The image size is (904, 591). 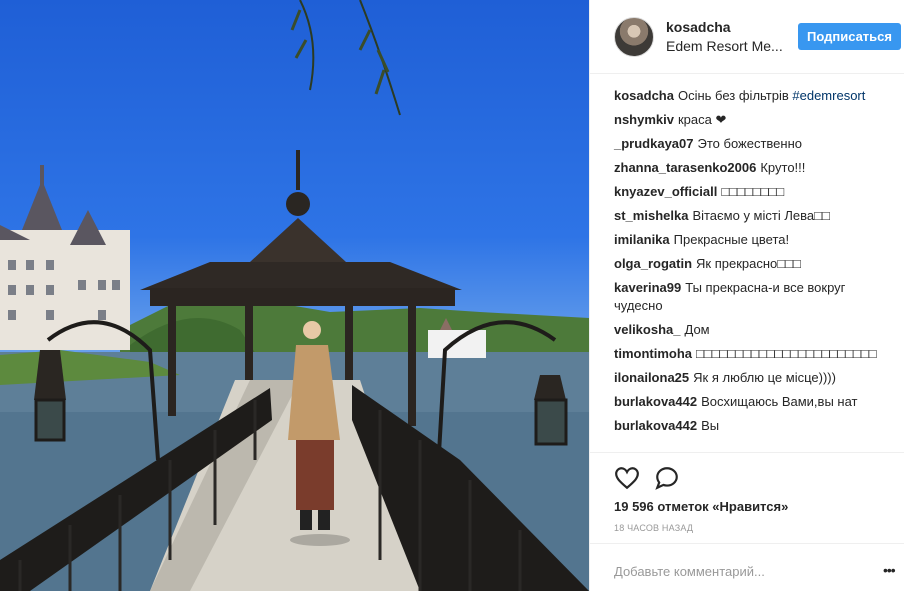 I want to click on post-actions, so click(x=747, y=472).